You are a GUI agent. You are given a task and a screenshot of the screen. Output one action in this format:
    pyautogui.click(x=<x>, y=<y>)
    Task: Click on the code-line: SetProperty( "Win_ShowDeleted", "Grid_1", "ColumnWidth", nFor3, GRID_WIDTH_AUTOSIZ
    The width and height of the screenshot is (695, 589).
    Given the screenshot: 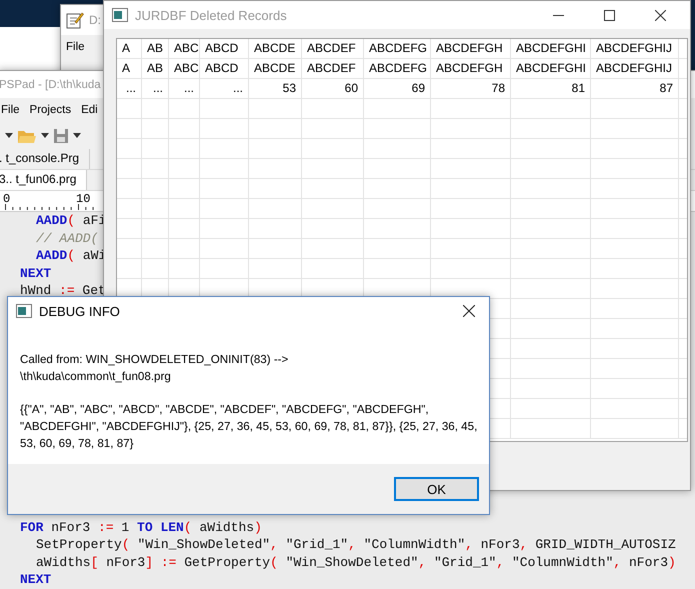 What is the action you would take?
    pyautogui.click(x=355, y=545)
    